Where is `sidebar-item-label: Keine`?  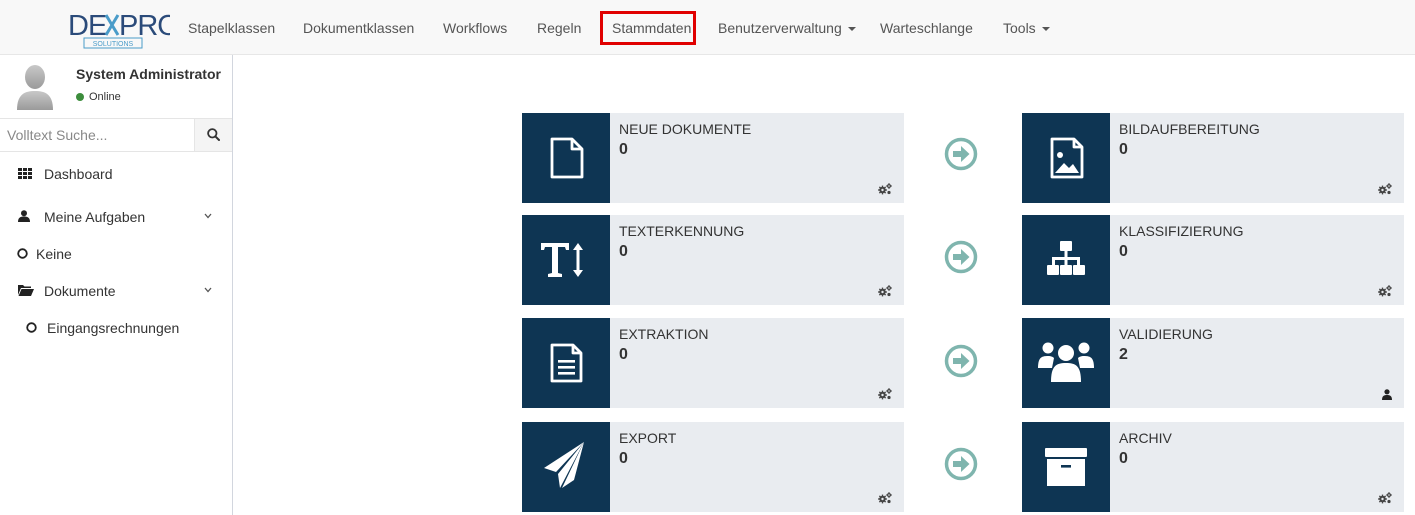
sidebar-item-label: Keine is located at coordinates (54, 254).